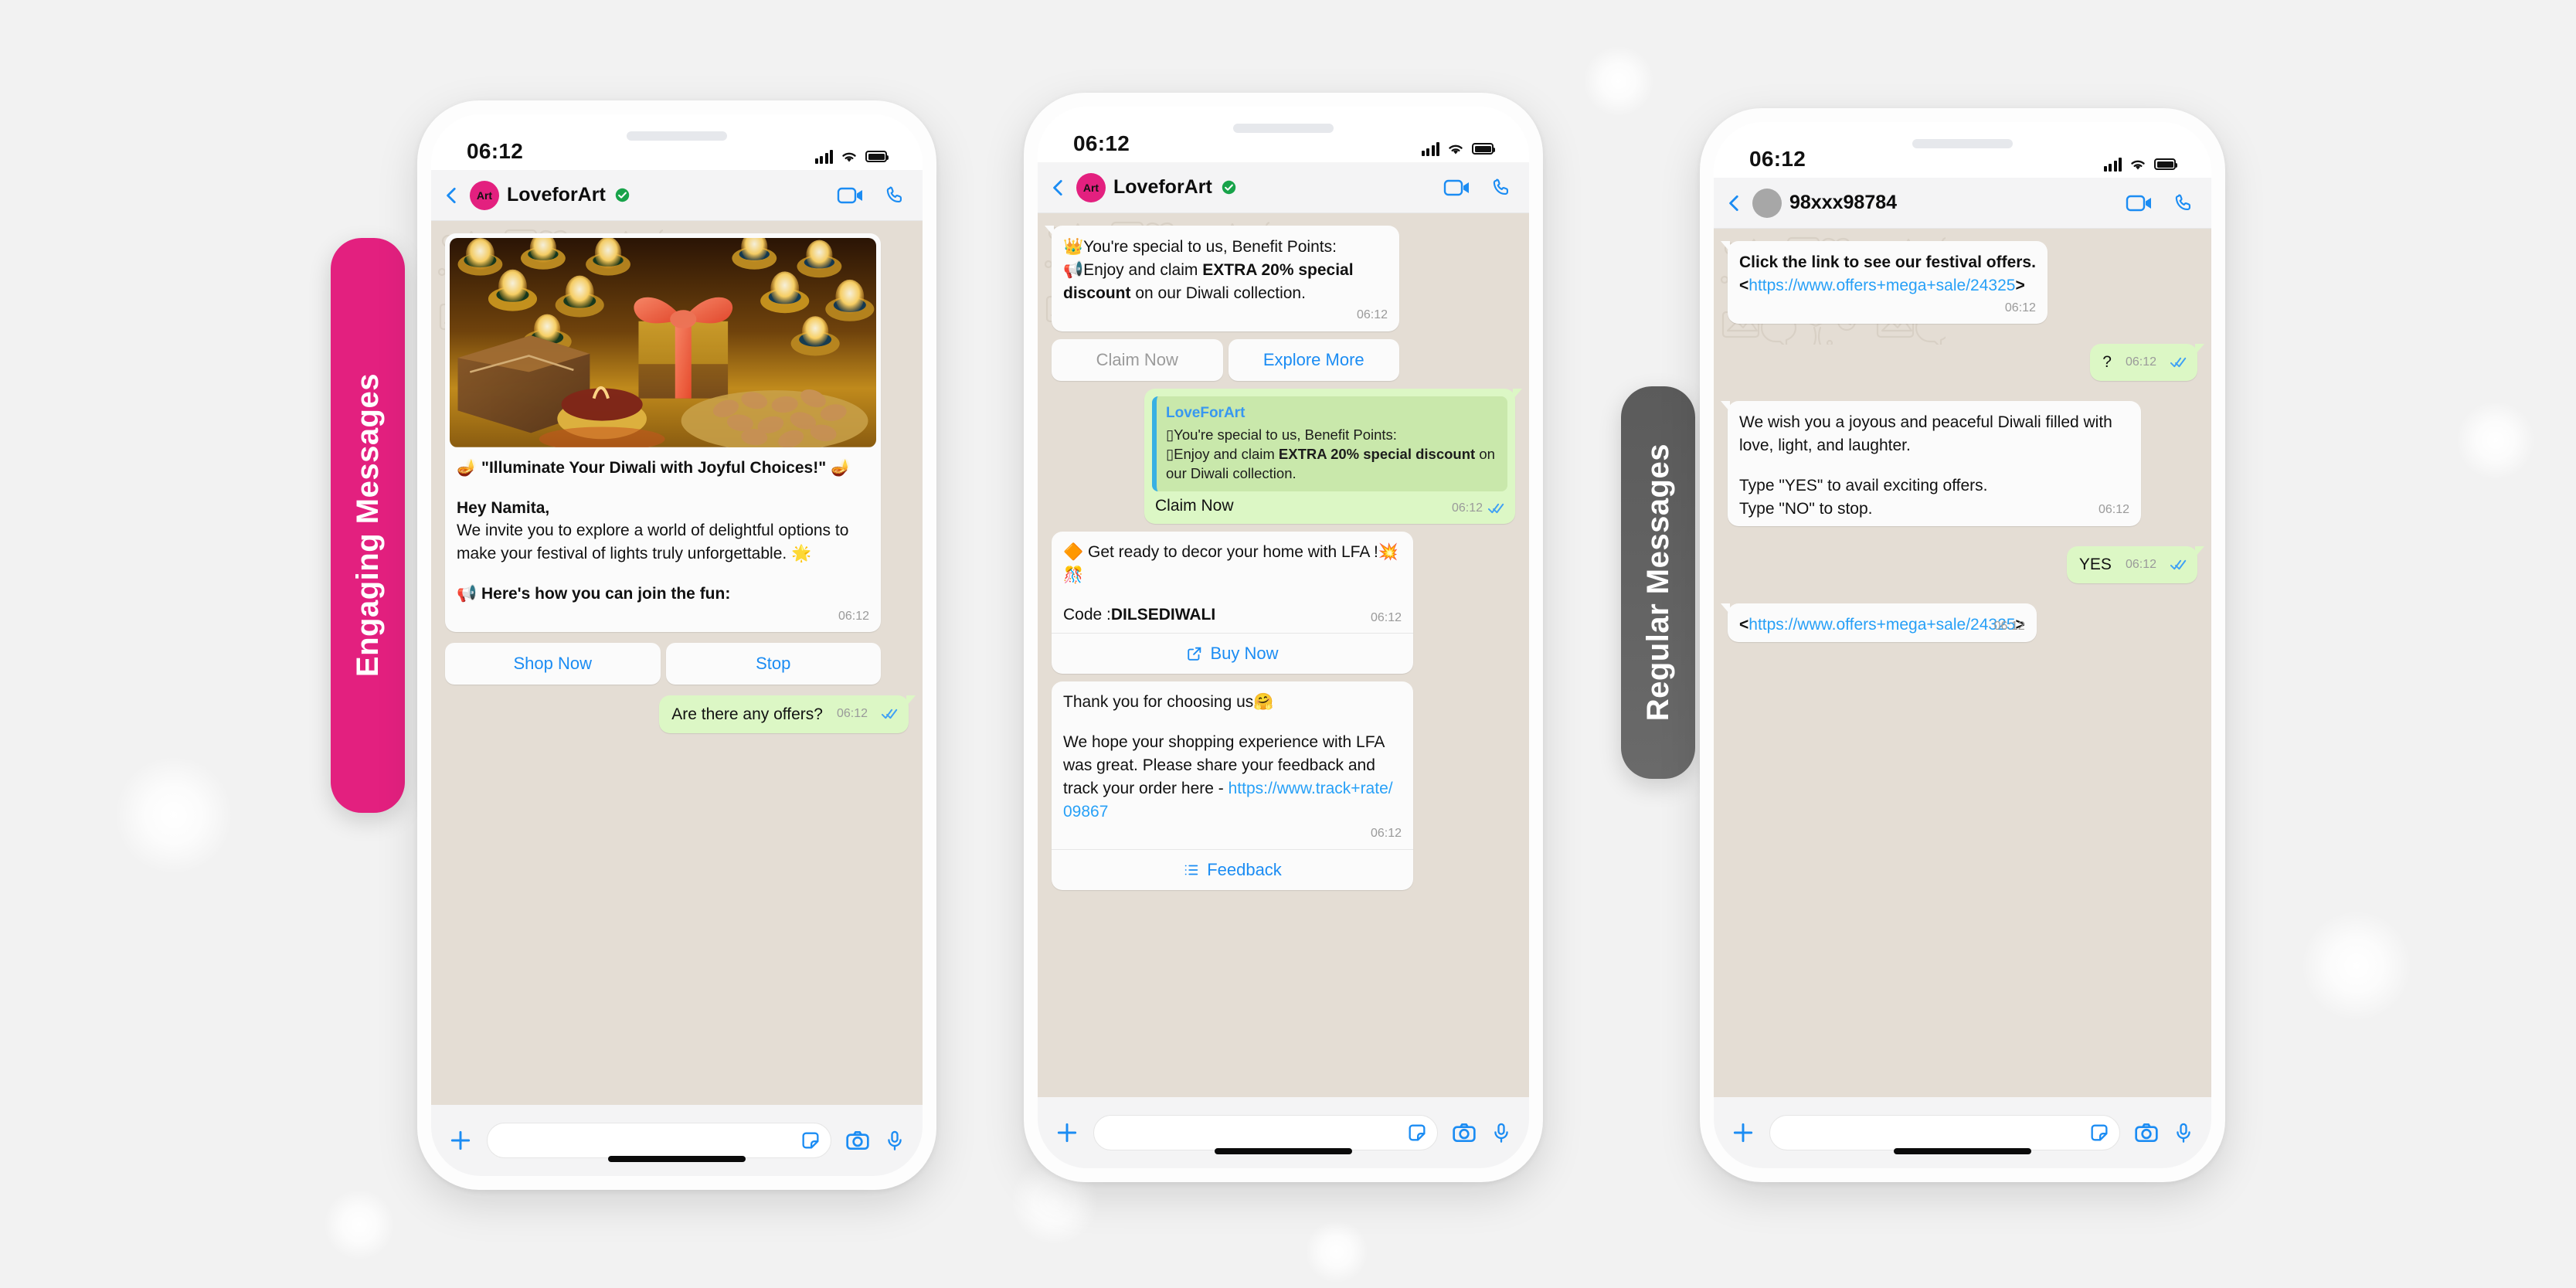  What do you see at coordinates (1137, 360) in the screenshot?
I see `claim-now-button: Claim Now` at bounding box center [1137, 360].